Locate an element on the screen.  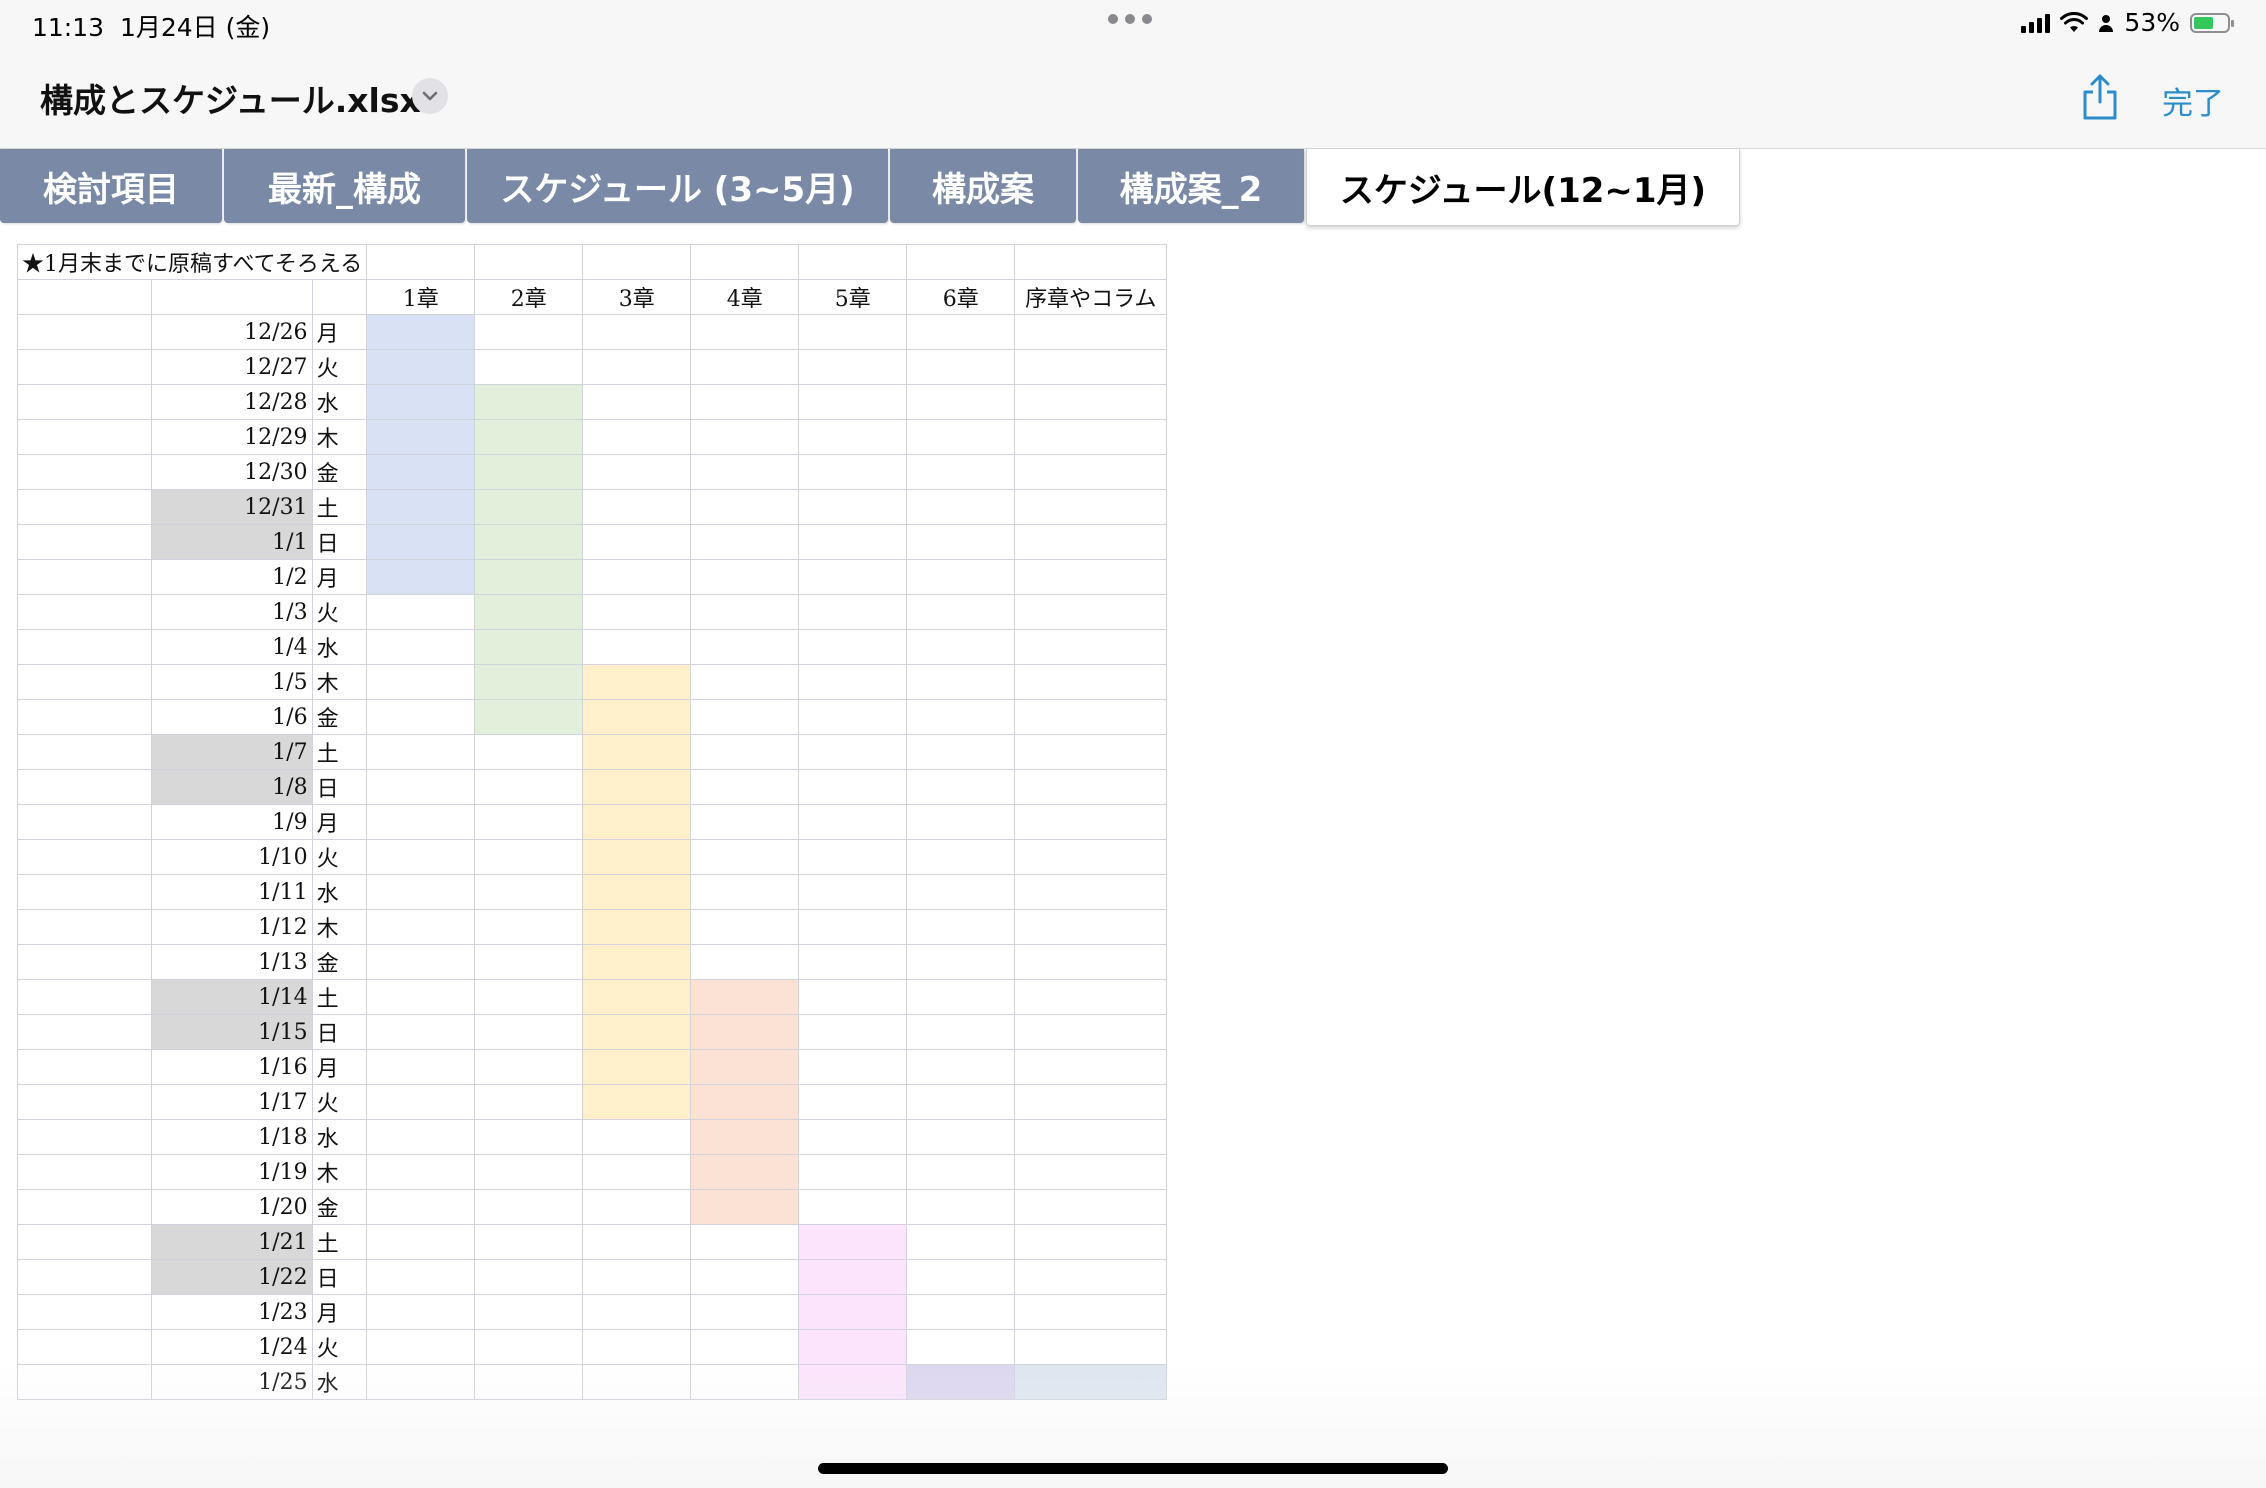
date-cell: 12/30 is located at coordinates (232, 472).